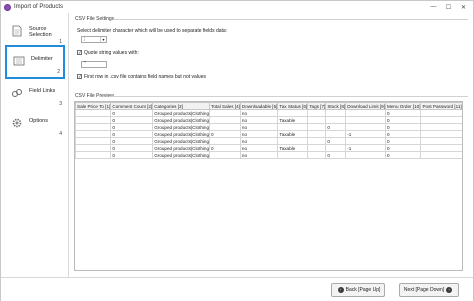 The width and height of the screenshot is (474, 301). Describe the element at coordinates (95, 19) in the screenshot. I see `settings-section-title: CSV File Settings` at that location.